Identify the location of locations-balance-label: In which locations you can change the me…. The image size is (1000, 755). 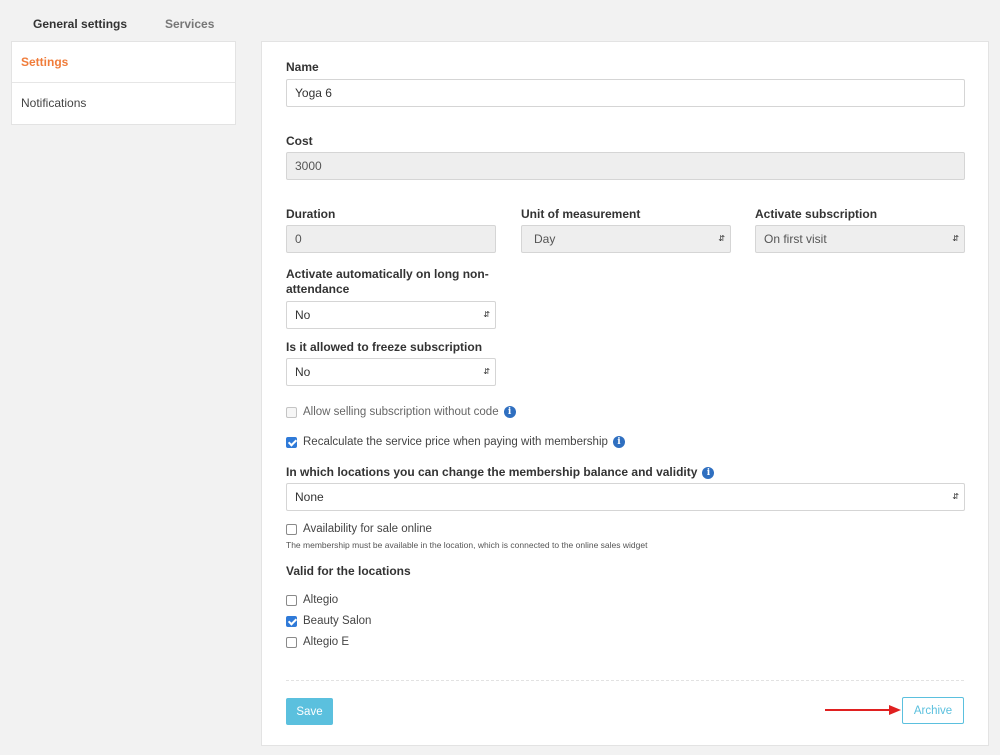
(500, 472).